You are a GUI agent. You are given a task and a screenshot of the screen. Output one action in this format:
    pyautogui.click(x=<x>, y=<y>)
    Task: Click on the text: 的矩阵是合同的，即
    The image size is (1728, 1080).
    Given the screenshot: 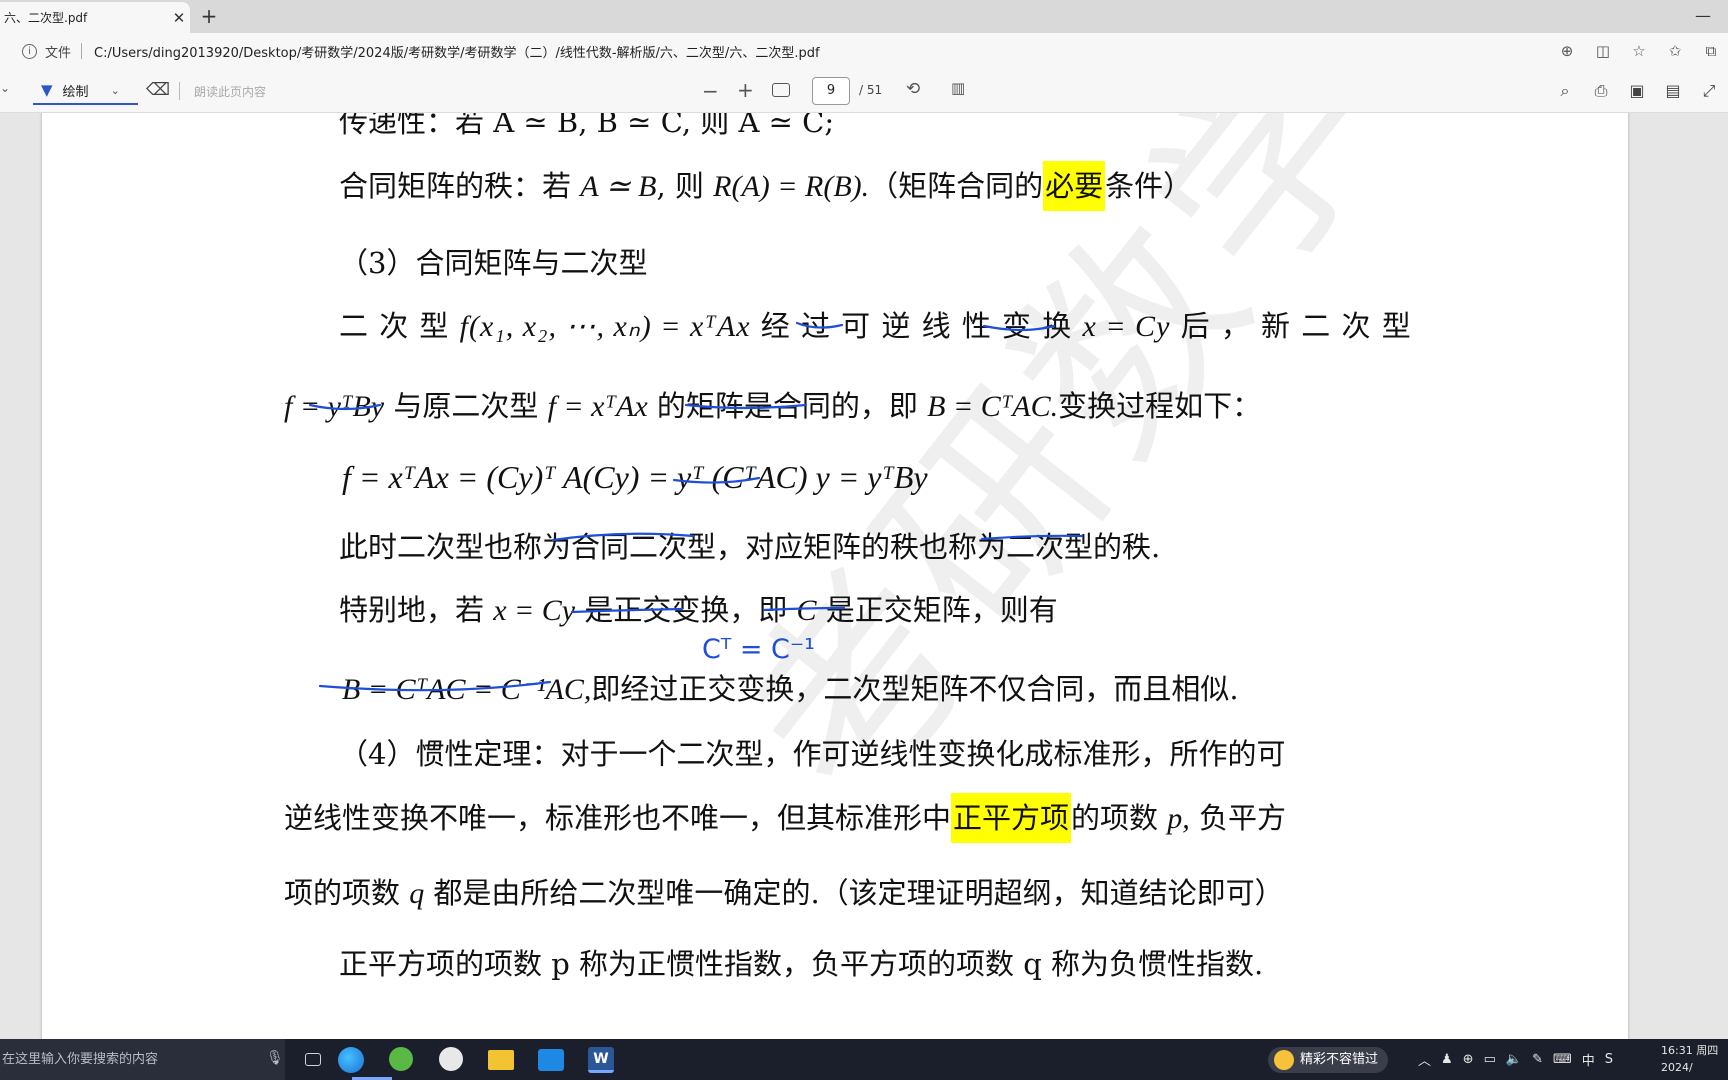 What is the action you would take?
    pyautogui.click(x=787, y=406)
    